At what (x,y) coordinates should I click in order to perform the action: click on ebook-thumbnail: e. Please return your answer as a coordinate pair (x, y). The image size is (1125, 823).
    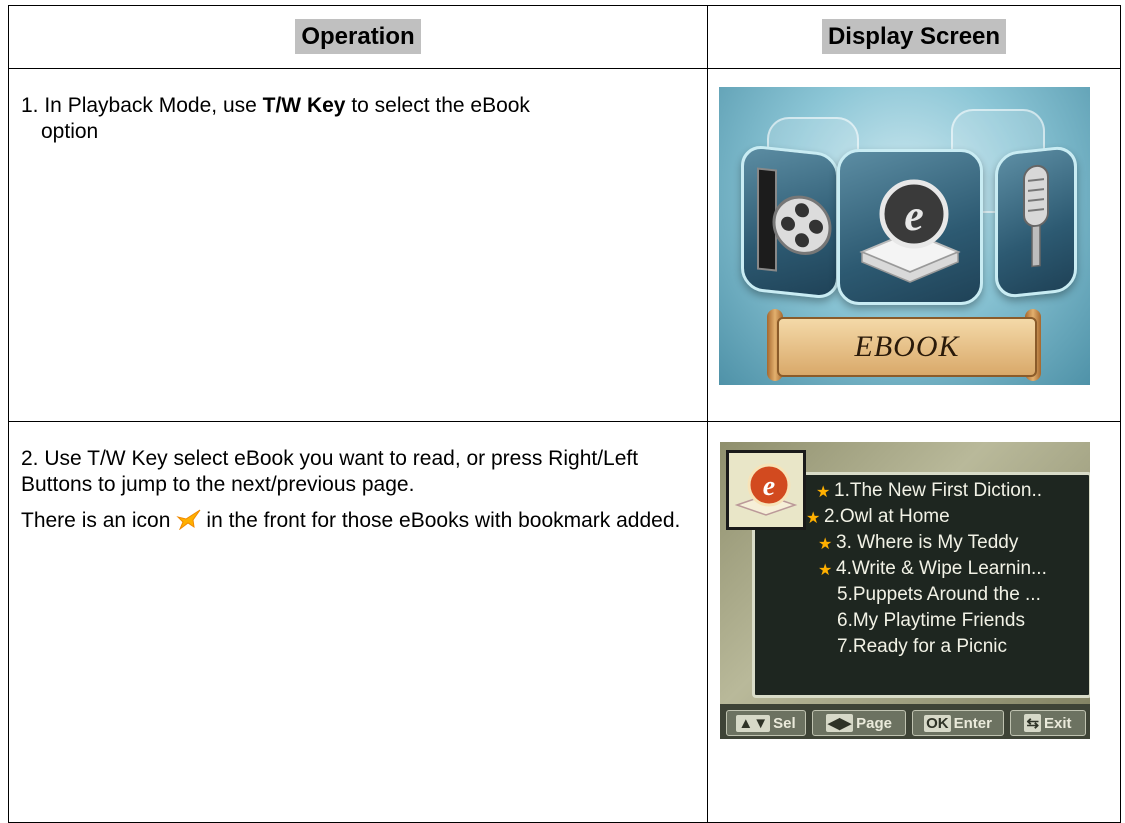
    Looking at the image, I should click on (766, 490).